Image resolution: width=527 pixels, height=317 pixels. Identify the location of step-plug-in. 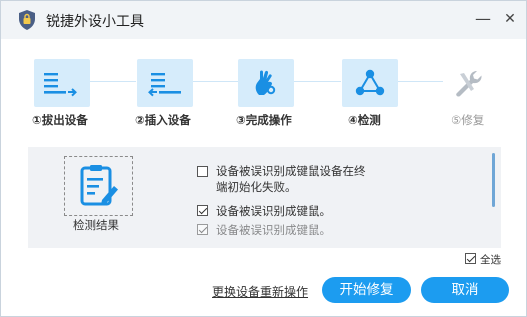
(165, 83).